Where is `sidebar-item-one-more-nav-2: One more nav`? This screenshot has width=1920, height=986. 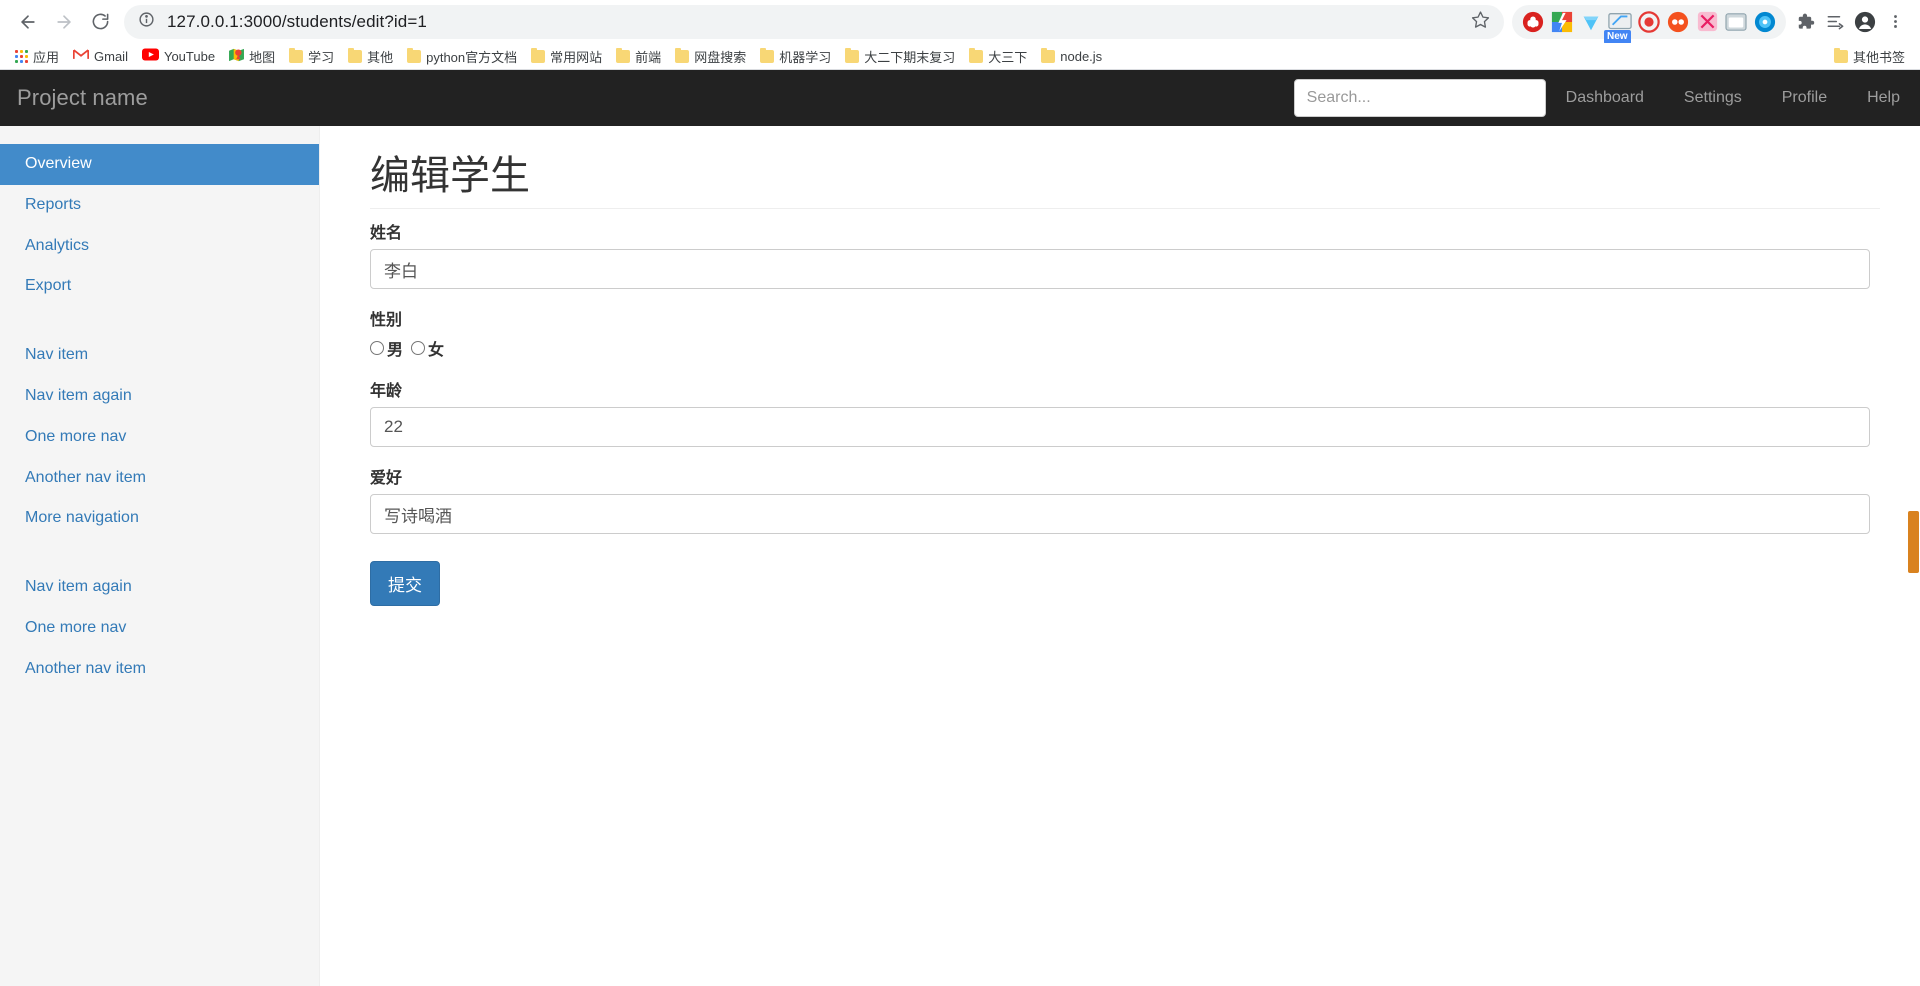 sidebar-item-one-more-nav-2: One more nav is located at coordinates (159, 628).